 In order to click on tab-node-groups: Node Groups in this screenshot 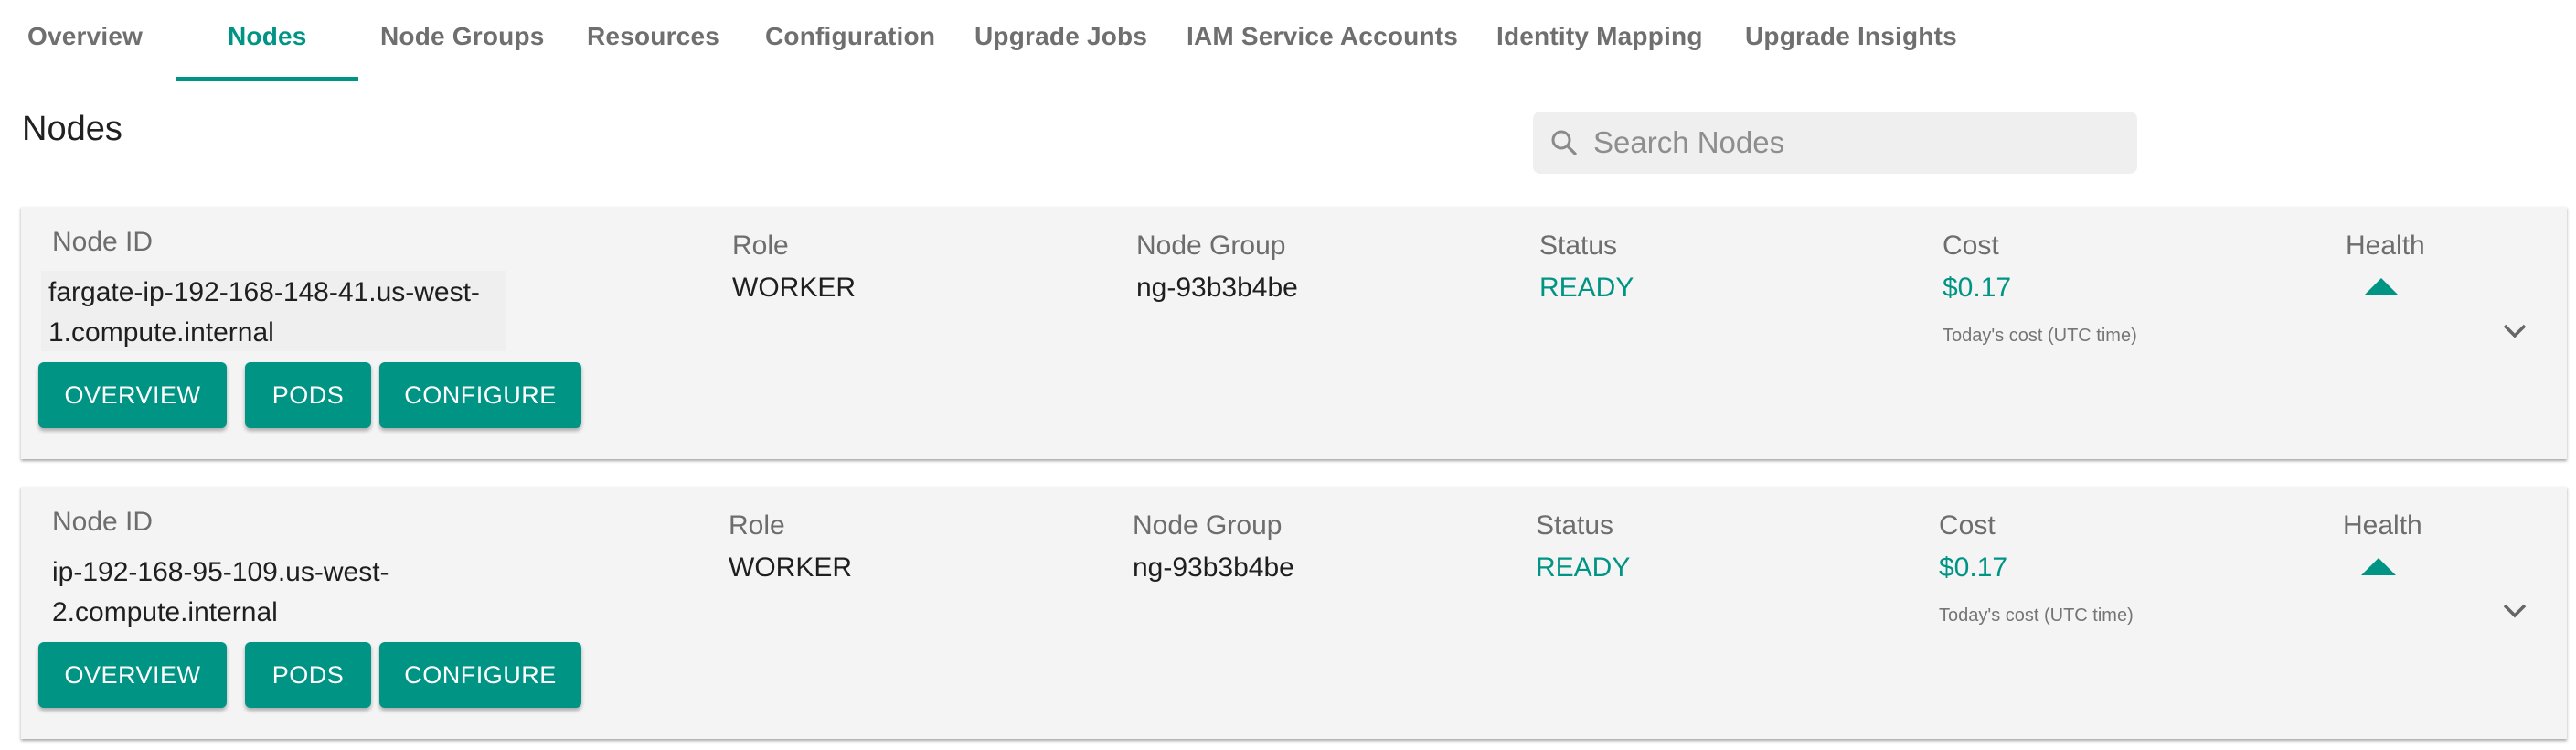, I will do `click(462, 36)`.